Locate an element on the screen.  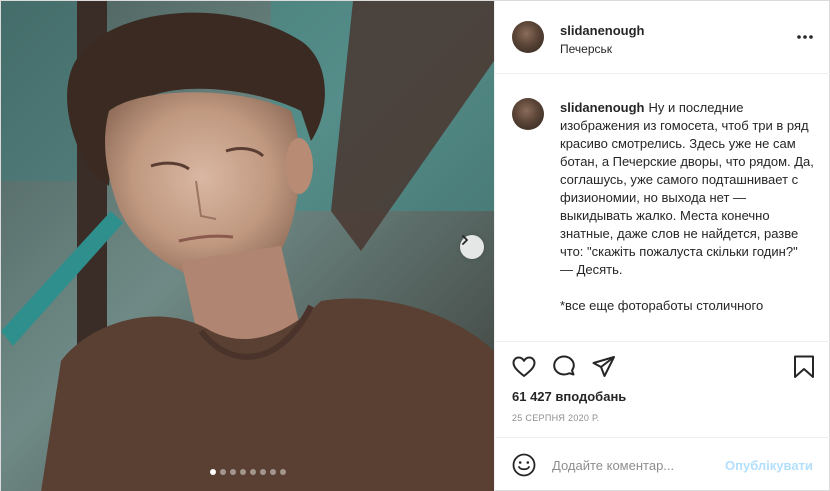
share-button is located at coordinates (604, 367).